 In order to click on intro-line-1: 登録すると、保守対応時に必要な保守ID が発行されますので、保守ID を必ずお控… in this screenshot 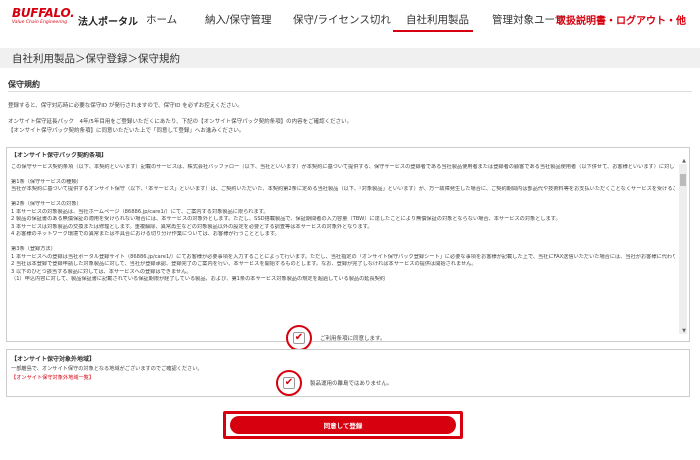, I will do `click(125, 106)`.